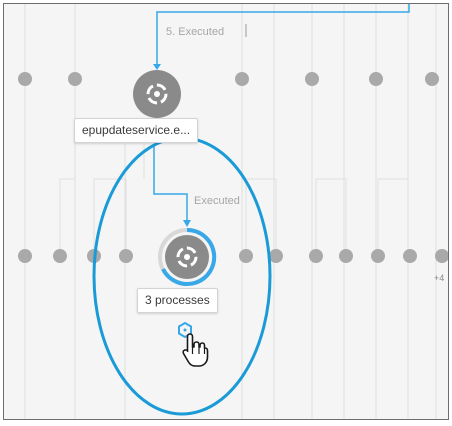 The height and width of the screenshot is (426, 452). Describe the element at coordinates (228, 79) in the screenshot. I see `sibling-node-dots-top` at that location.